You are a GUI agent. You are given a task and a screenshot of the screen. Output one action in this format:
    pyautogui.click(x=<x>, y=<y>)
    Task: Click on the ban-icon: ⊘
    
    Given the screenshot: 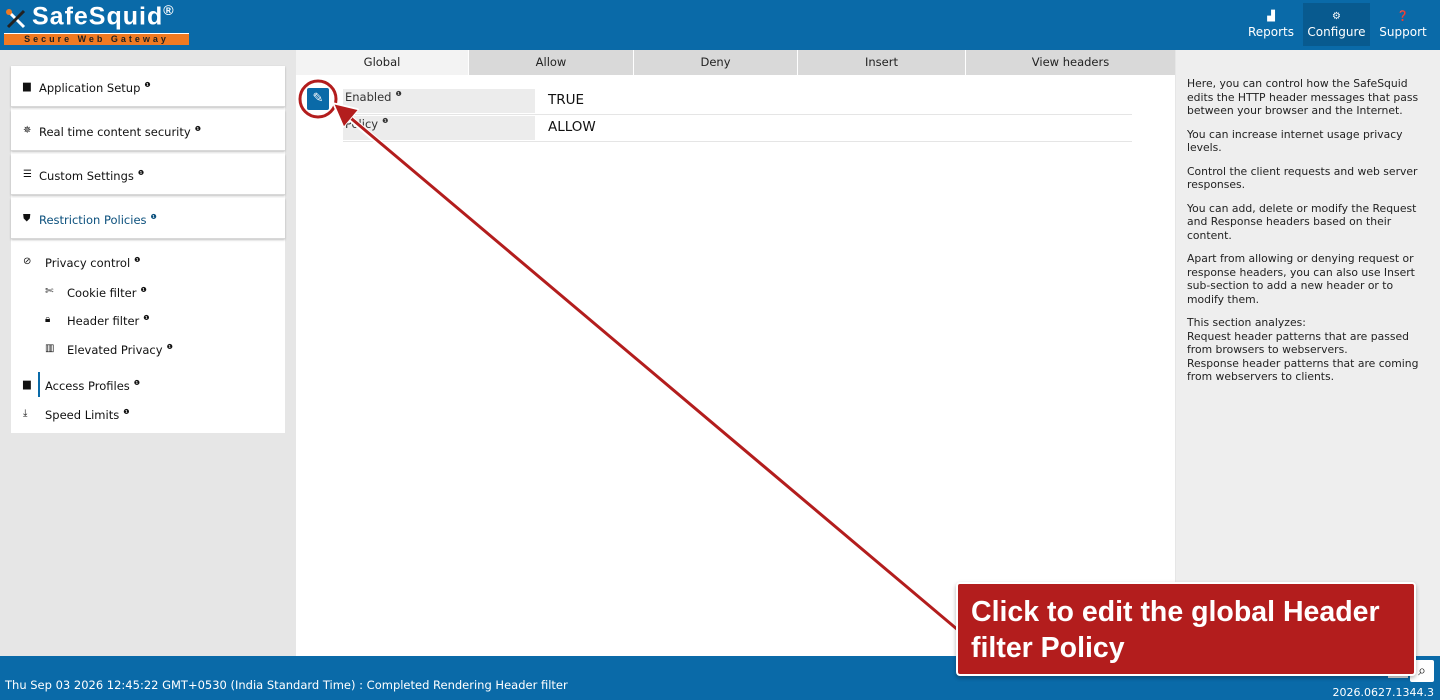 What is the action you would take?
    pyautogui.click(x=27, y=261)
    